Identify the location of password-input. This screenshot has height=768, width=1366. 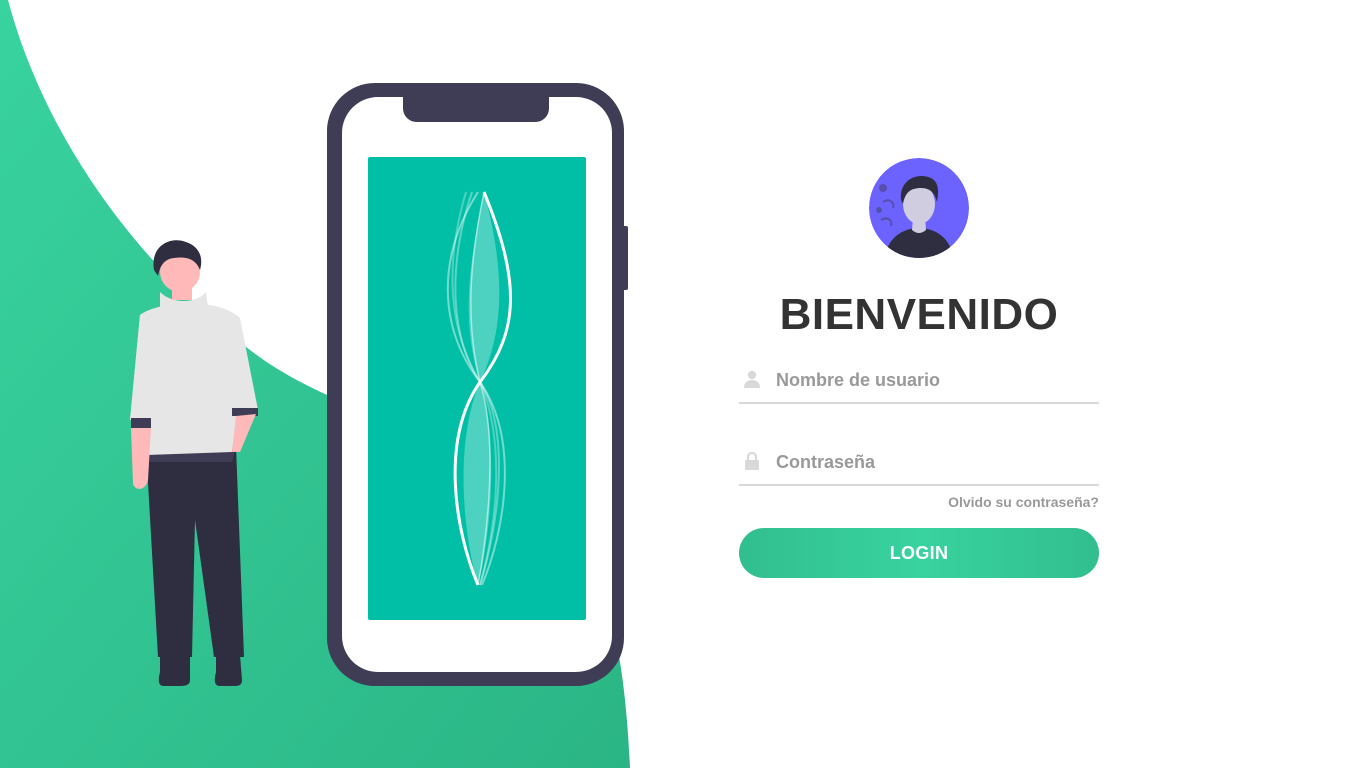
(933, 462).